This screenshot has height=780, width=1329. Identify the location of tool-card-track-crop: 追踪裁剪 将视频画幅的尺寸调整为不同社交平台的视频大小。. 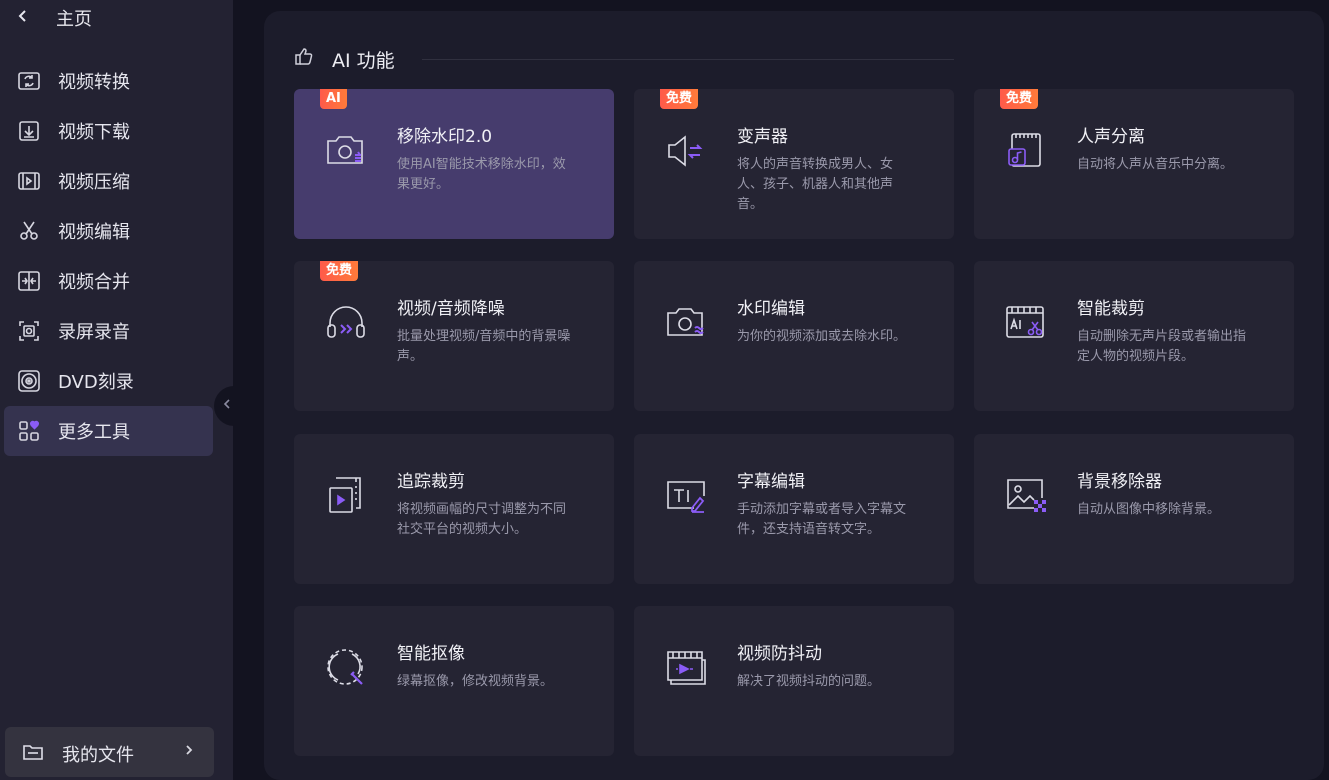
(454, 509).